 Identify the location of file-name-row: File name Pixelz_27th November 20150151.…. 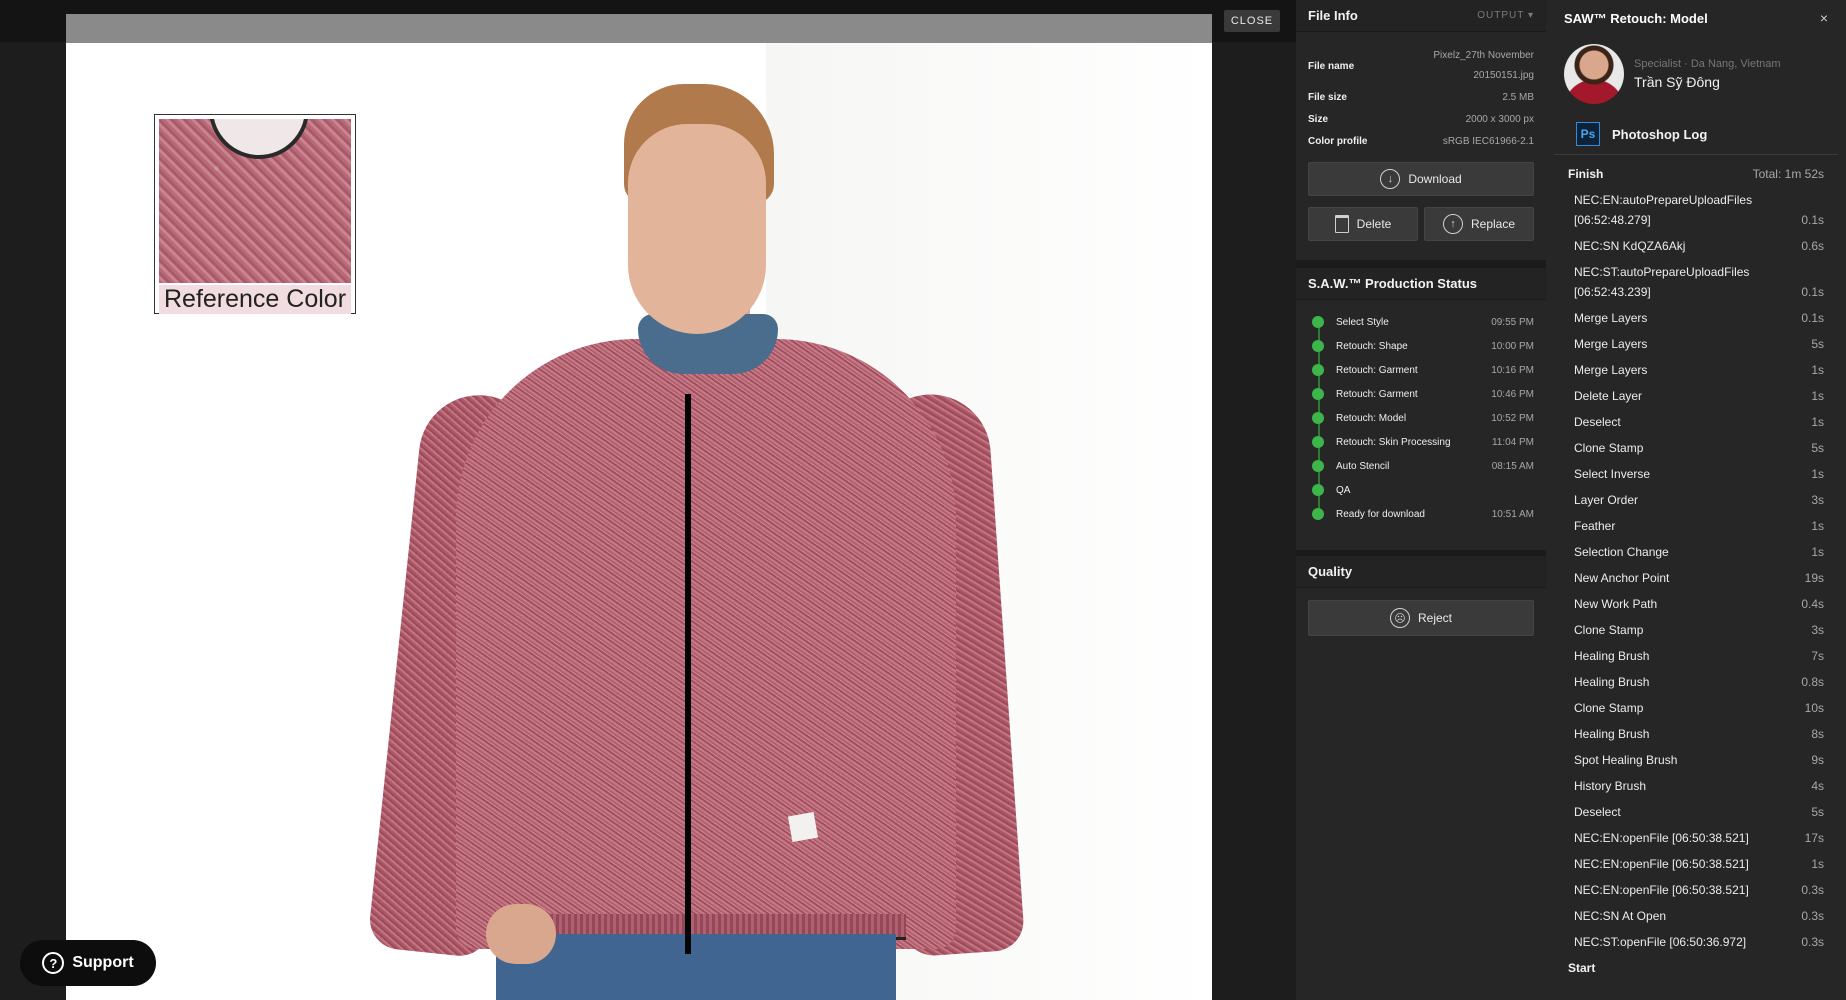
(1421, 66).